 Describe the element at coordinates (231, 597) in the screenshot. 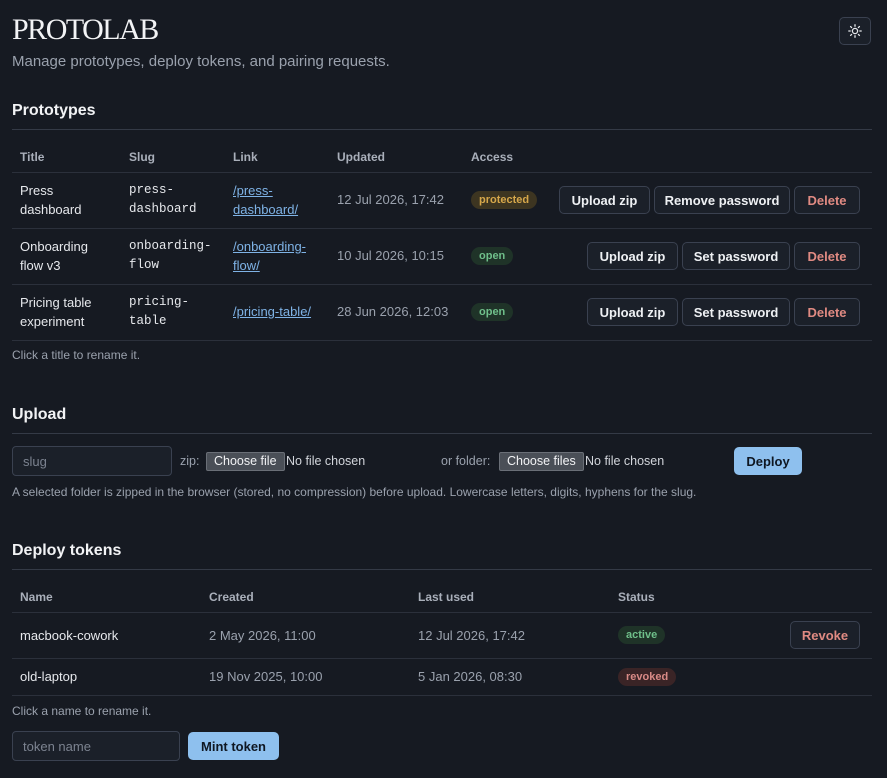

I see `column-header-created: Created` at that location.